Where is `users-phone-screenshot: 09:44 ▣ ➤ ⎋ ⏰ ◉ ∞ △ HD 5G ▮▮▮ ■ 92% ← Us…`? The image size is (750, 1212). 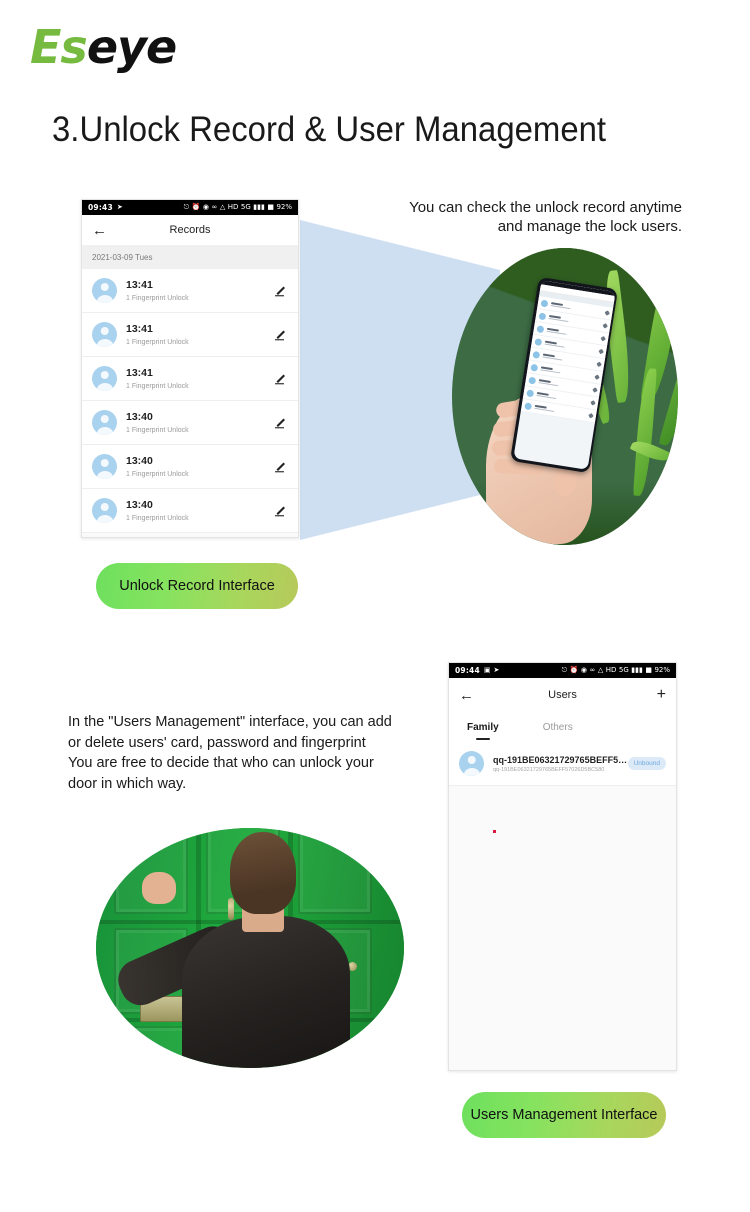 users-phone-screenshot: 09:44 ▣ ➤ ⎋ ⏰ ◉ ∞ △ HD 5G ▮▮▮ ■ 92% ← Us… is located at coordinates (562, 866).